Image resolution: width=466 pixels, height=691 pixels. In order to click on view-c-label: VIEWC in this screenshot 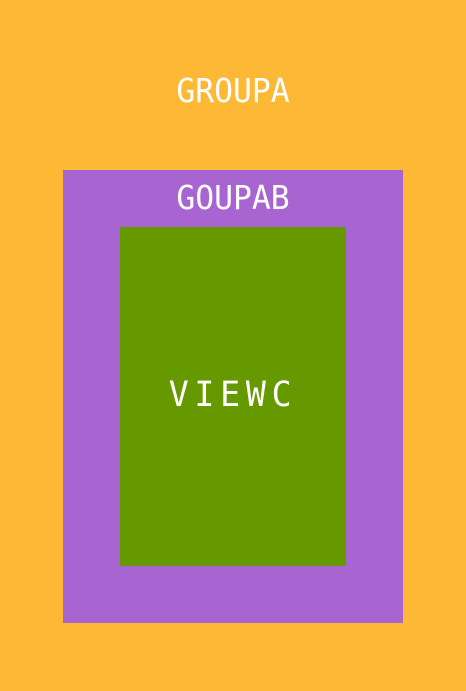, I will do `click(233, 395)`.